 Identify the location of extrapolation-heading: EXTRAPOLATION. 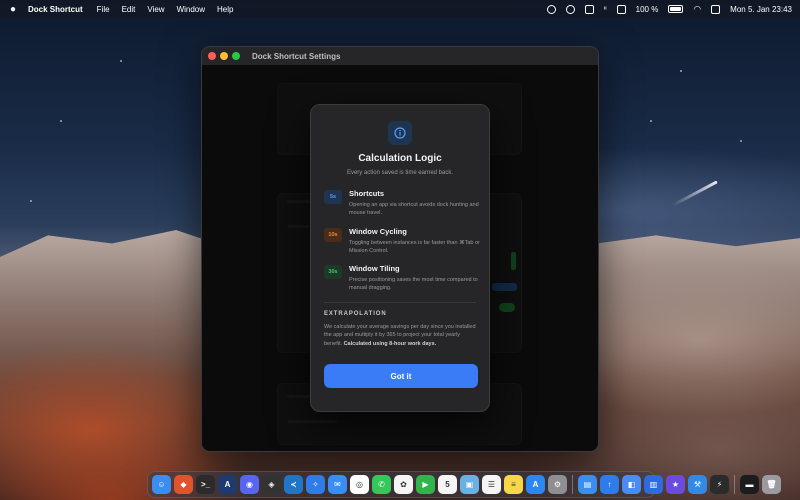
(355, 313).